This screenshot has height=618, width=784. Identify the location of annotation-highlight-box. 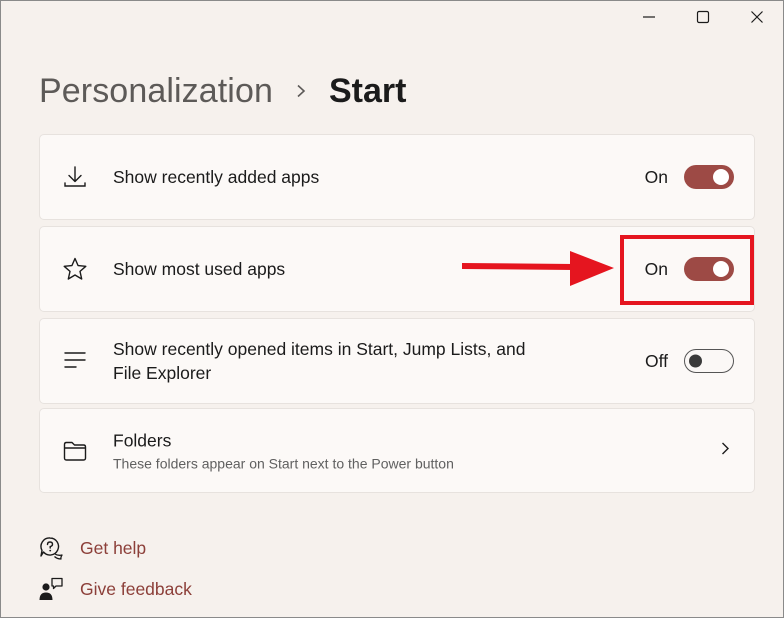
(687, 270).